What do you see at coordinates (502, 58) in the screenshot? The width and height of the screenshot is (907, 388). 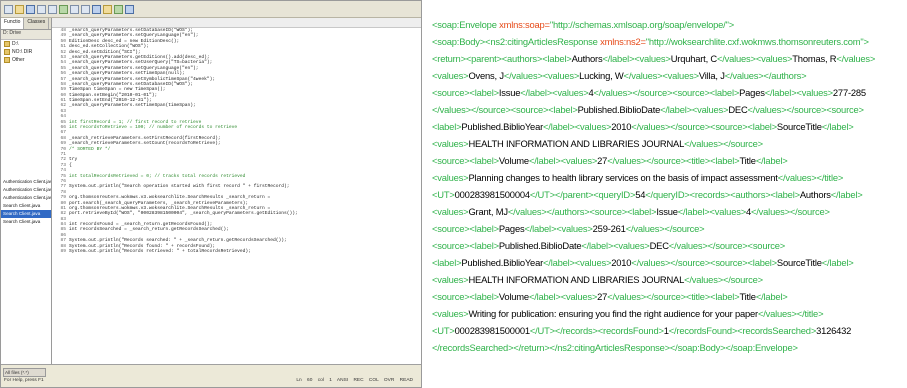 I see `xml-tag: <return><parent><authors><label>` at bounding box center [502, 58].